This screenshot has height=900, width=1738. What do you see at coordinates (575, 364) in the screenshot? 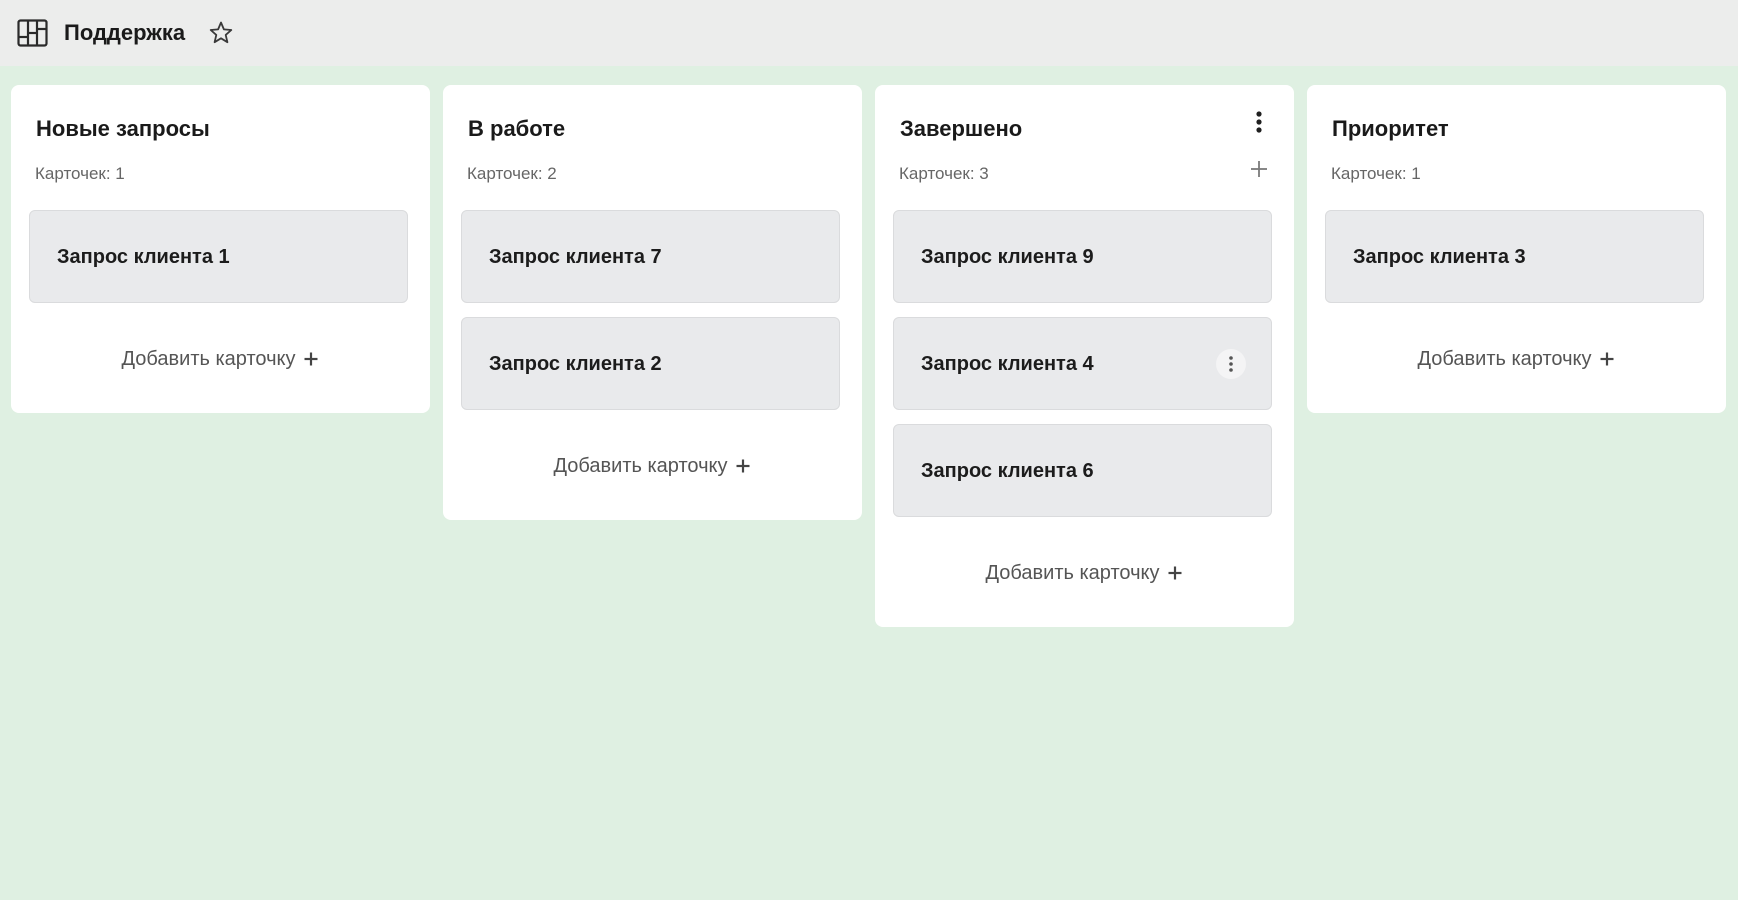
I see `card-title: Запрос клиента 2` at bounding box center [575, 364].